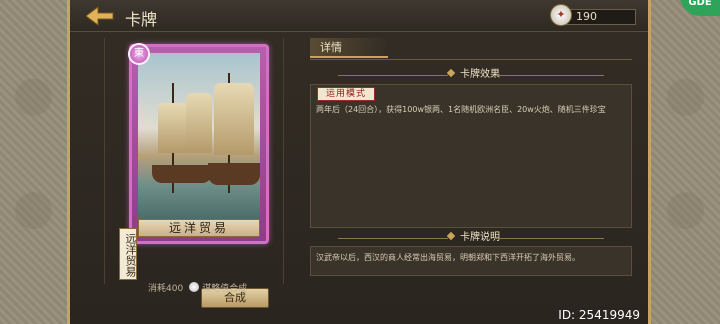 The height and width of the screenshot is (324, 720). Describe the element at coordinates (461, 109) in the screenshot. I see `effect-text: 两年后（24回合），获得100w银两、1名随机欧洲名臣、20w火炮、随机三件珍宝` at that location.